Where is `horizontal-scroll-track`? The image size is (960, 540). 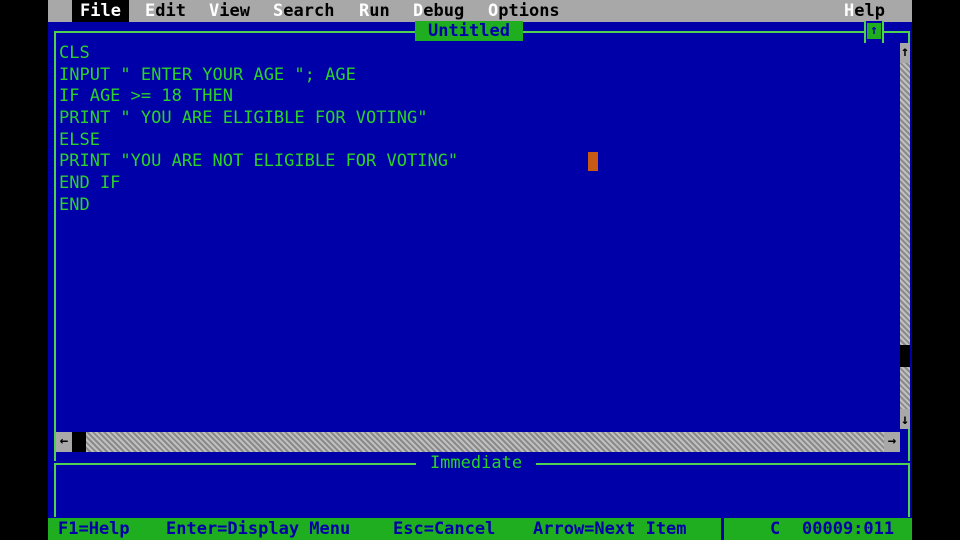
horizontal-scroll-track is located at coordinates (478, 442).